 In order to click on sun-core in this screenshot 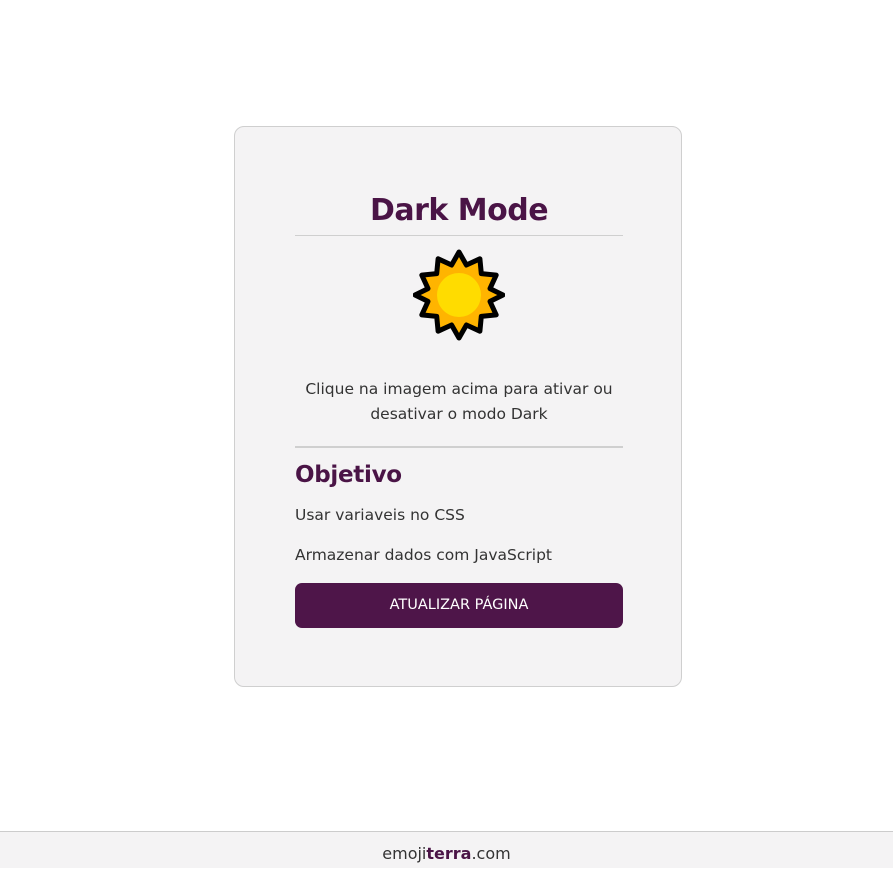, I will do `click(459, 295)`.